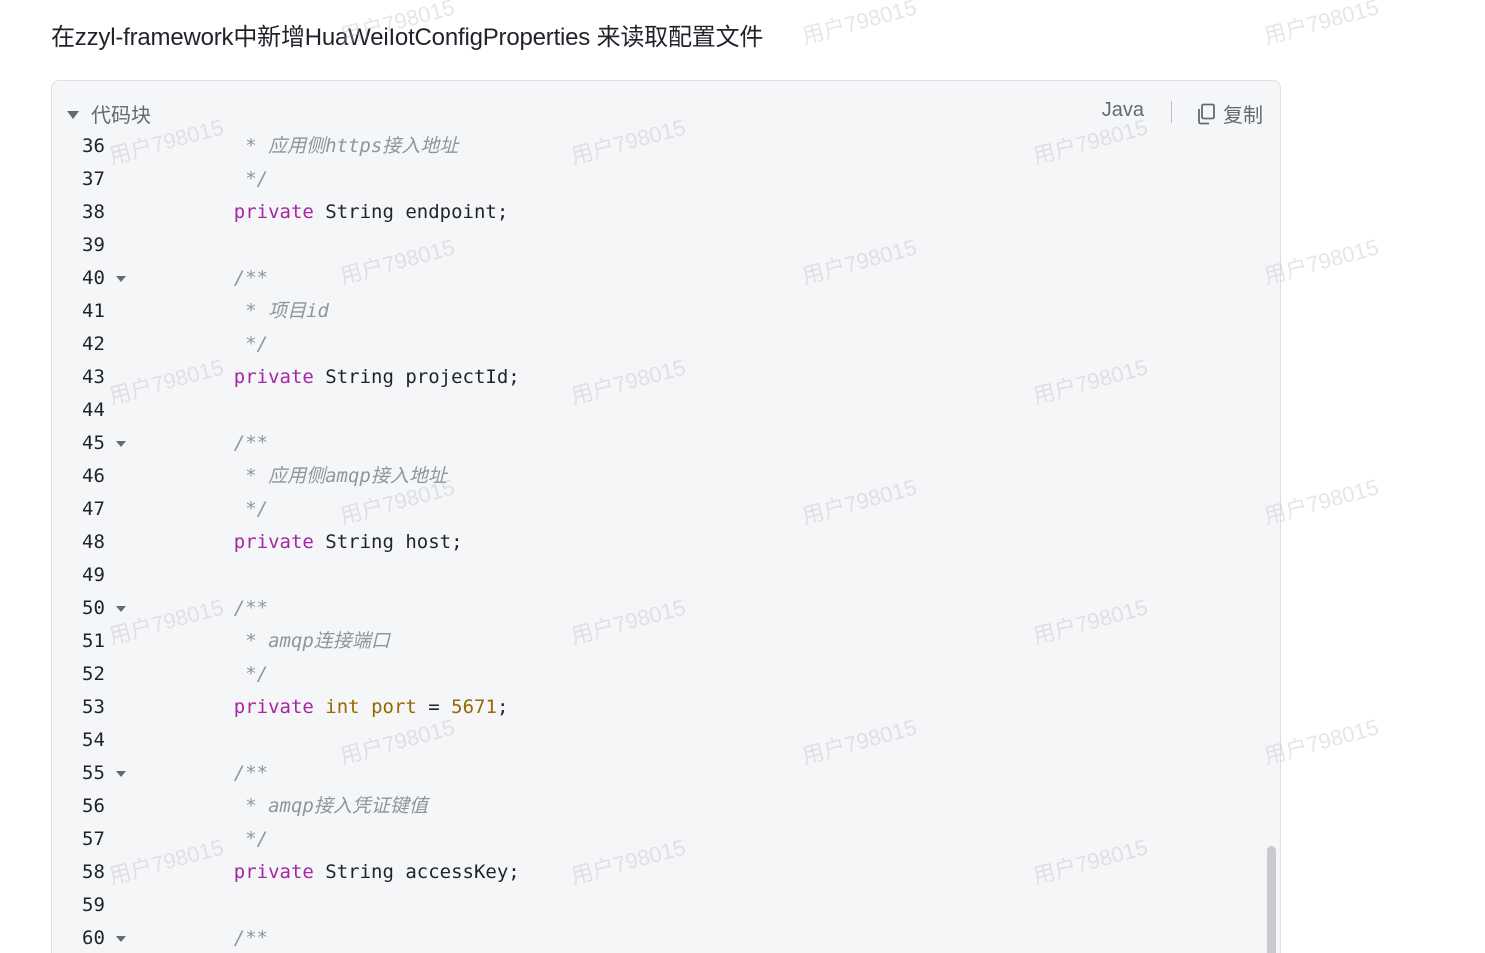 The height and width of the screenshot is (953, 1485). What do you see at coordinates (666, 344) in the screenshot?
I see `code-line: 42 */` at bounding box center [666, 344].